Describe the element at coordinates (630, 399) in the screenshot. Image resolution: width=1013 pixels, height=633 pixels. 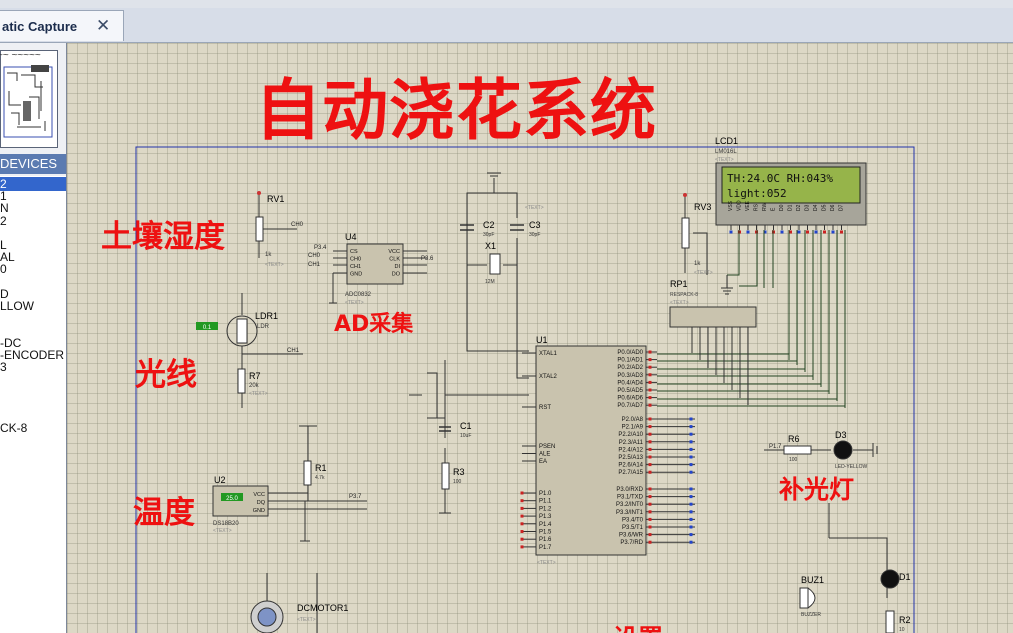
I see `u1-pin-label: P0.6/AD6` at that location.